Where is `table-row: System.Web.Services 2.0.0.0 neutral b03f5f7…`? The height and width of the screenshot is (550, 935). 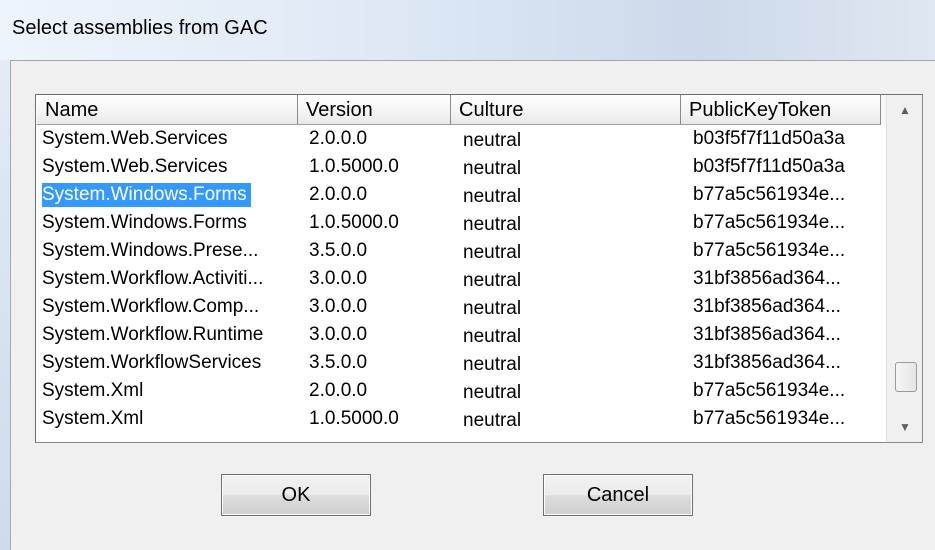 table-row: System.Web.Services 2.0.0.0 neutral b03f5f7… is located at coordinates (461, 139).